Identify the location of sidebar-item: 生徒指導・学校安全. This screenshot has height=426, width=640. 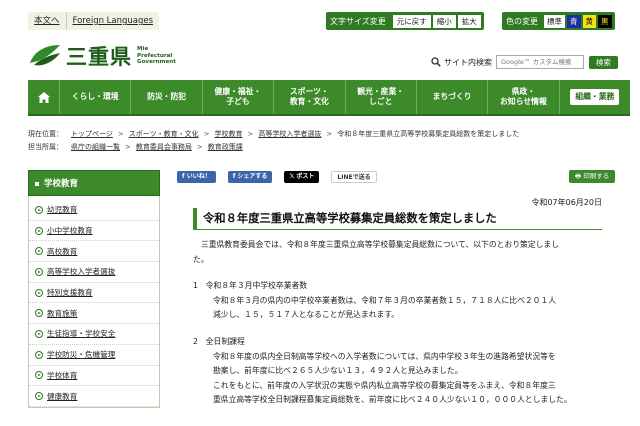
(94, 334).